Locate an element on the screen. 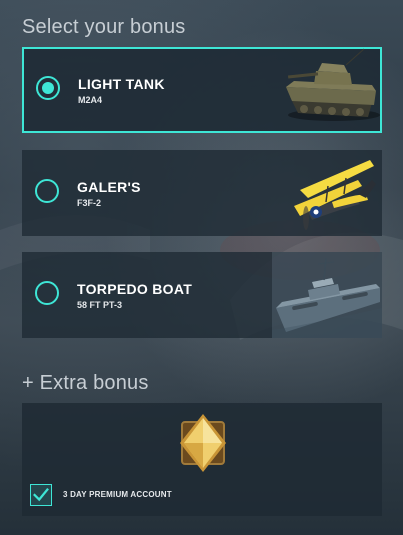 This screenshot has height=535, width=403. option-model: F3F-2 is located at coordinates (89, 203).